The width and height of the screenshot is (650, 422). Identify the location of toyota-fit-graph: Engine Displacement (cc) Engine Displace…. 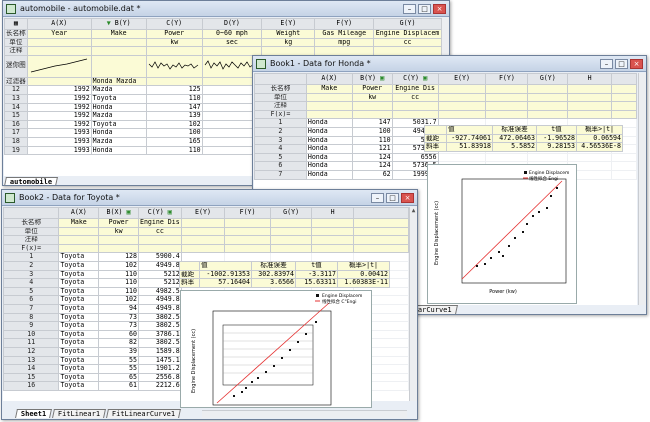
(276, 349).